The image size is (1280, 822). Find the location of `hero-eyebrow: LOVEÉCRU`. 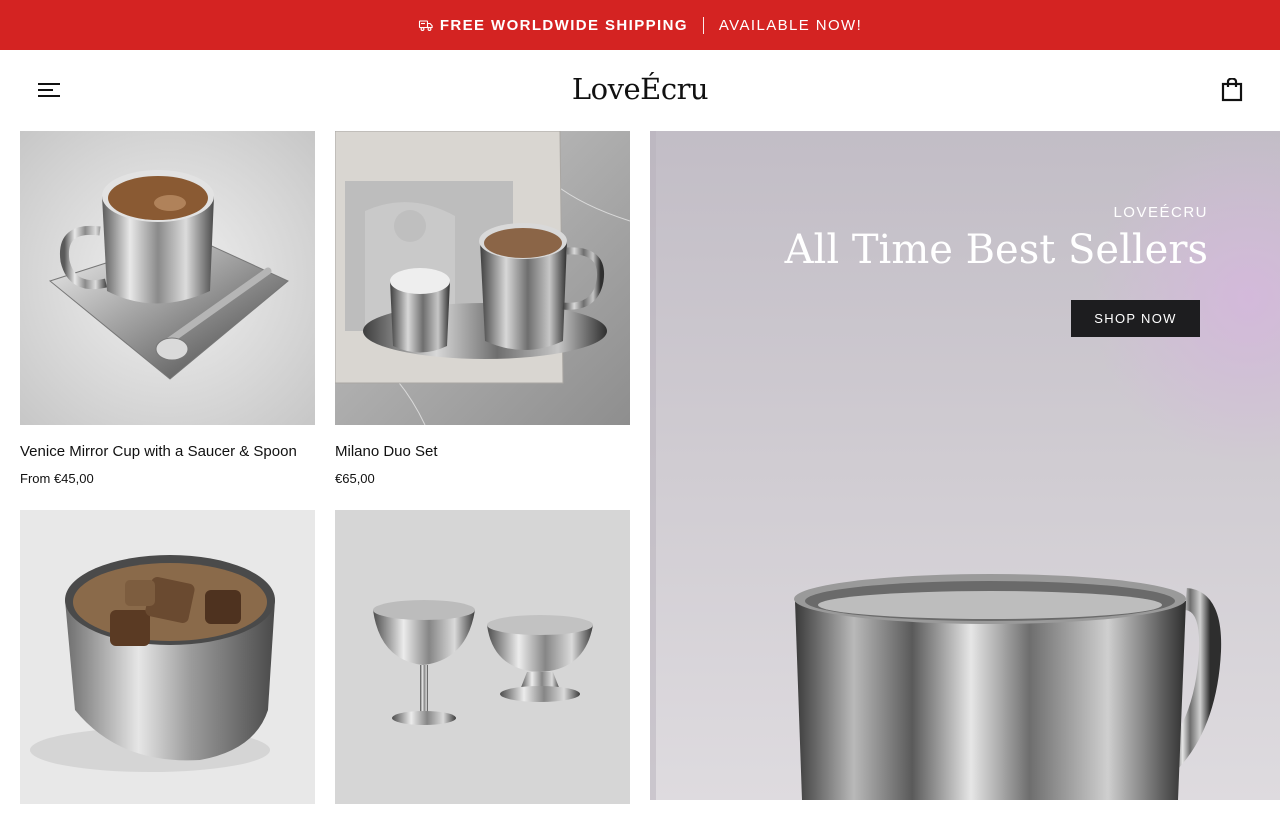

hero-eyebrow: LOVEÉCRU is located at coordinates (1160, 212).